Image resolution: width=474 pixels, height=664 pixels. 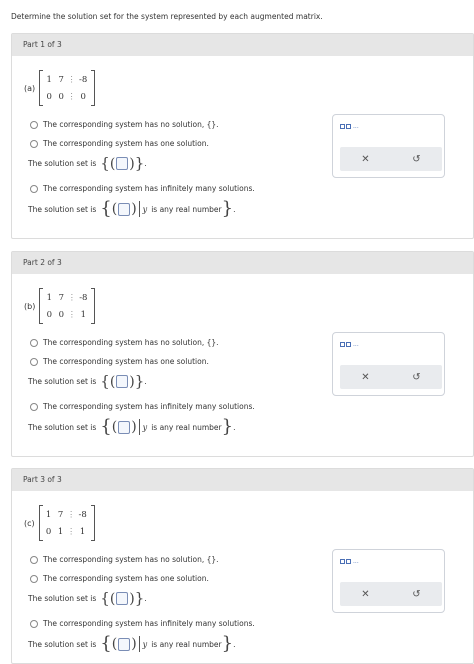 What do you see at coordinates (242, 480) in the screenshot?
I see `part-3-header: Part 3 of 3` at bounding box center [242, 480].